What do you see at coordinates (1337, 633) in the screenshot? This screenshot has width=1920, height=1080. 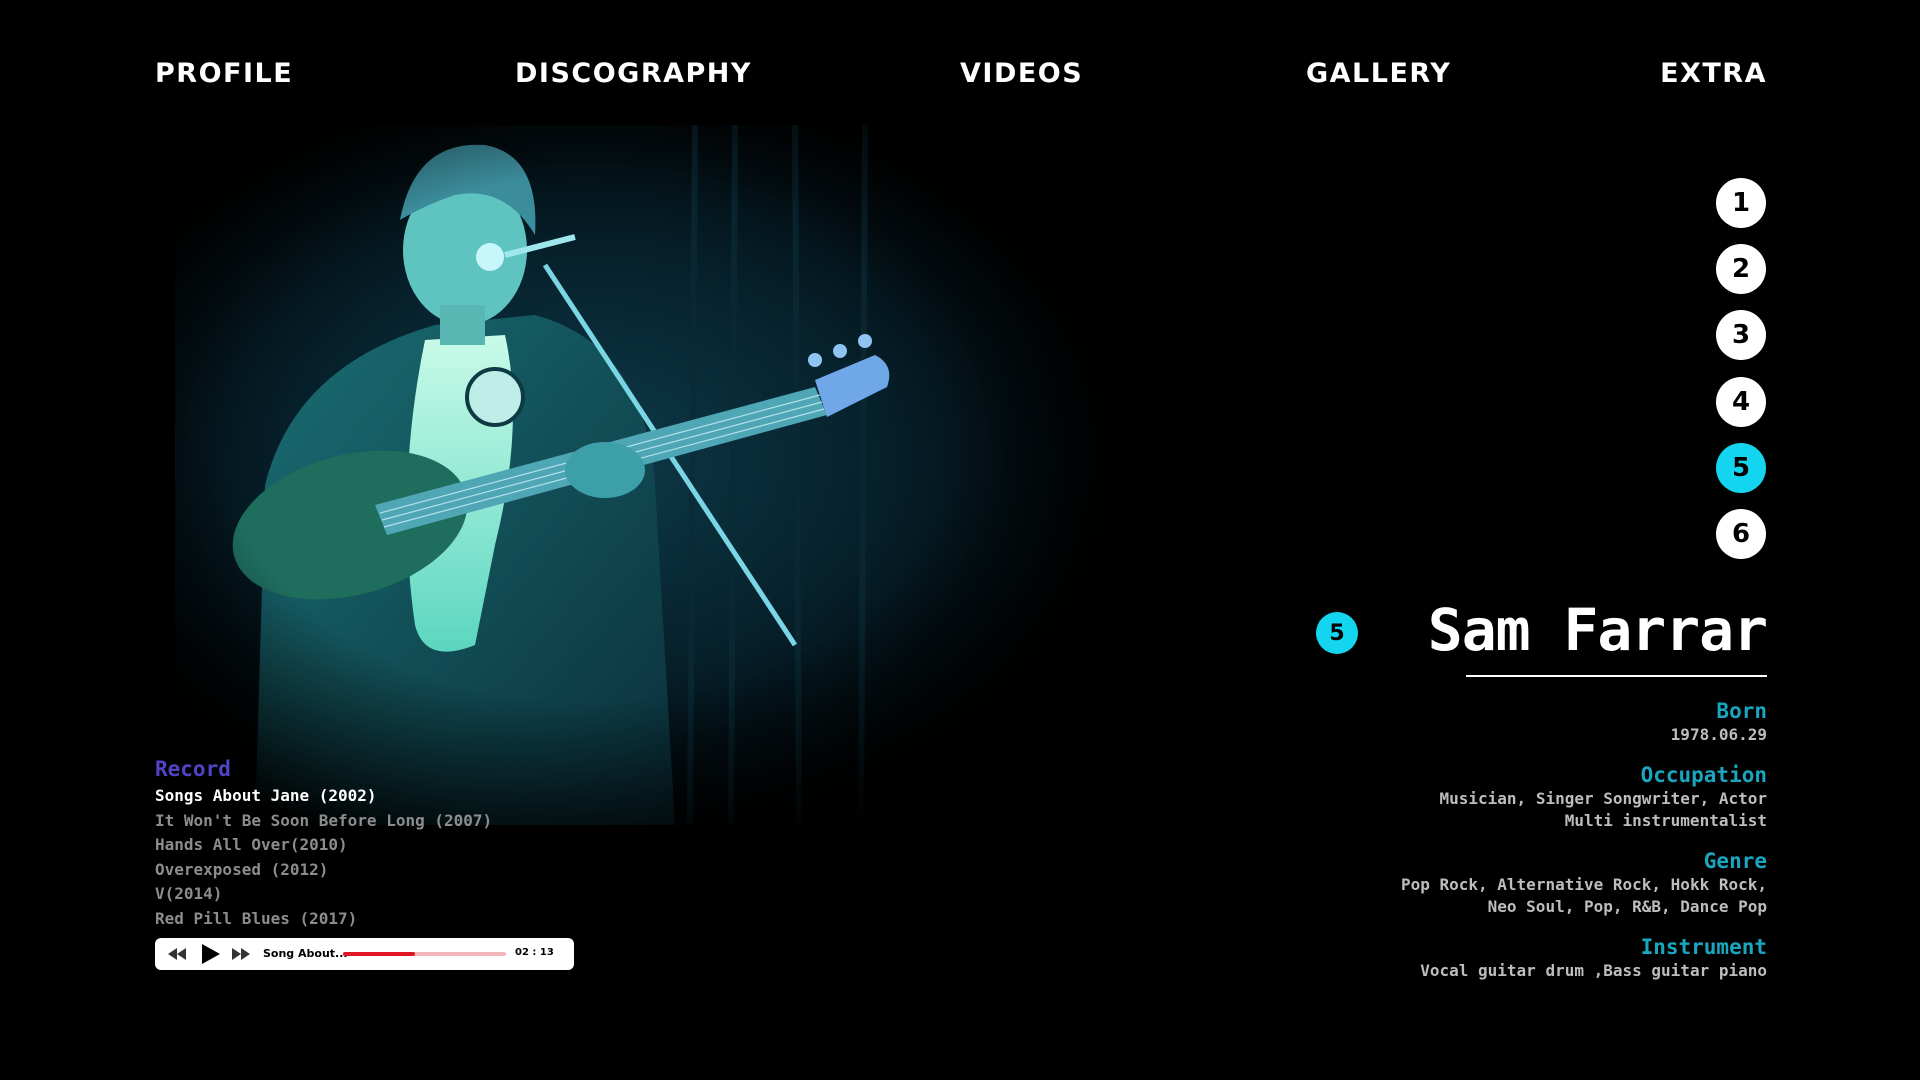 I see `profile-number-badge: 5` at bounding box center [1337, 633].